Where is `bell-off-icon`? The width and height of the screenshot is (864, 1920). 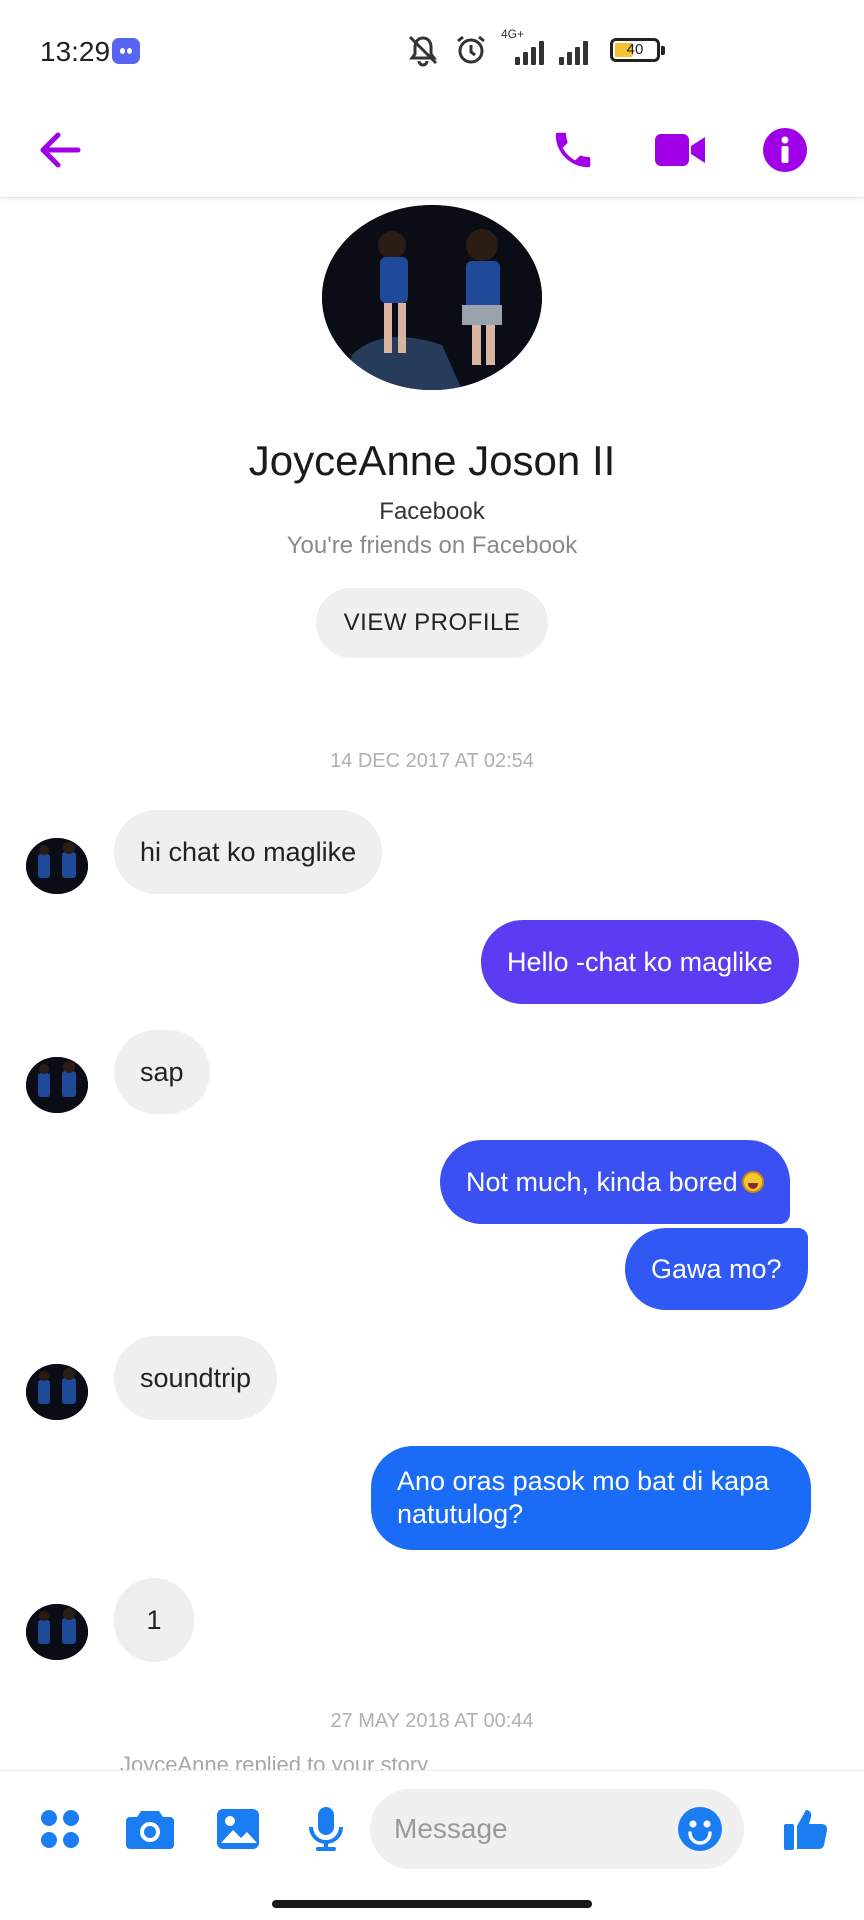 bell-off-icon is located at coordinates (423, 51).